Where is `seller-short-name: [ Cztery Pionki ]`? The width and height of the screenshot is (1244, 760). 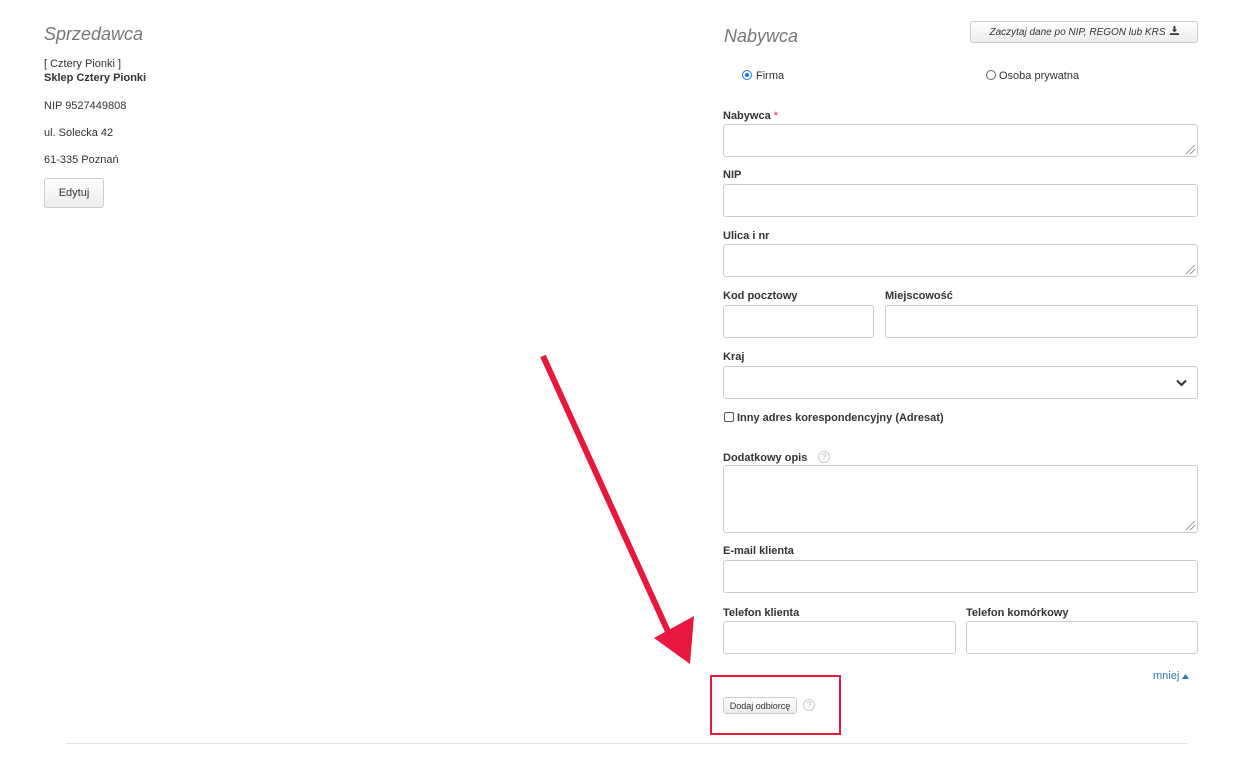 seller-short-name: [ Cztery Pionki ] is located at coordinates (83, 64).